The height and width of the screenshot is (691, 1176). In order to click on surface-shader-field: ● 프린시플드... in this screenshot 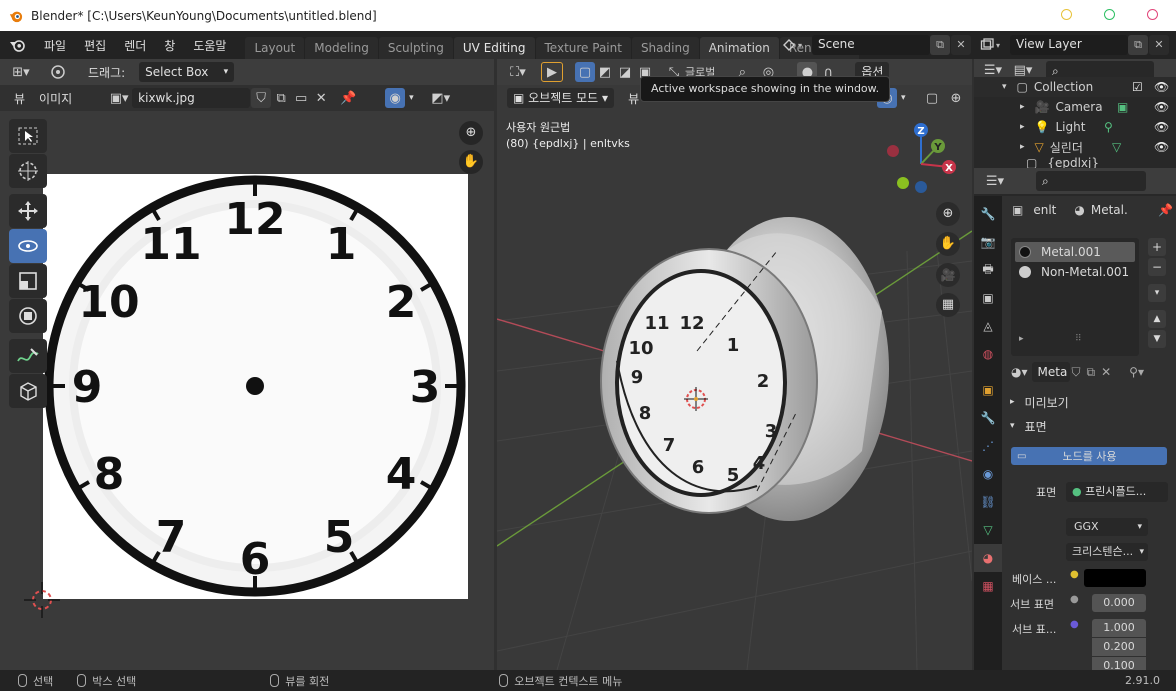, I will do `click(1117, 492)`.